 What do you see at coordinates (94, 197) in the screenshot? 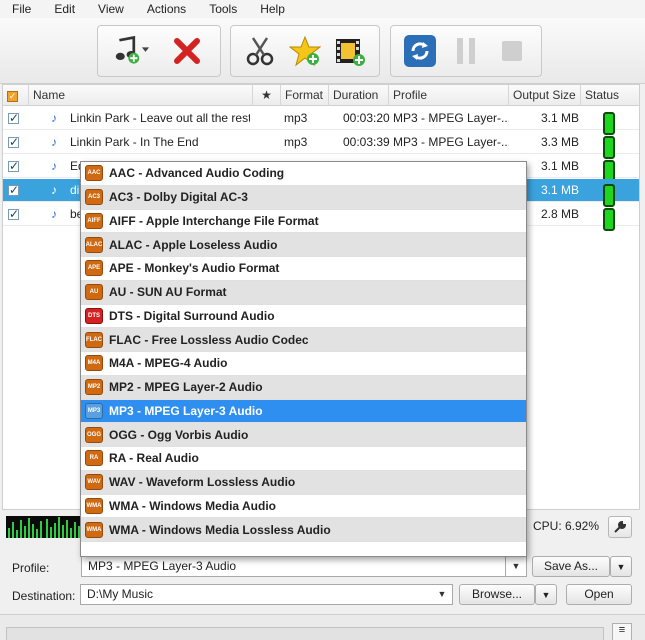
I see `ac3-icon: AC3` at bounding box center [94, 197].